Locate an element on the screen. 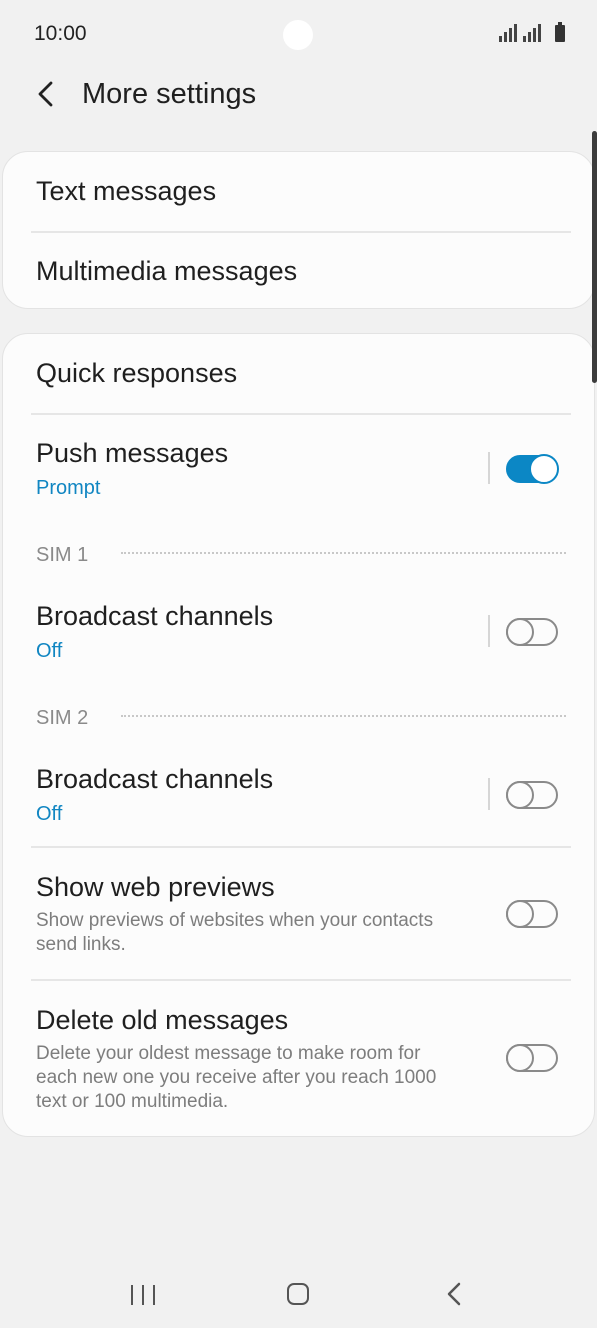  sim2-header: SIM 2 is located at coordinates (62, 718).